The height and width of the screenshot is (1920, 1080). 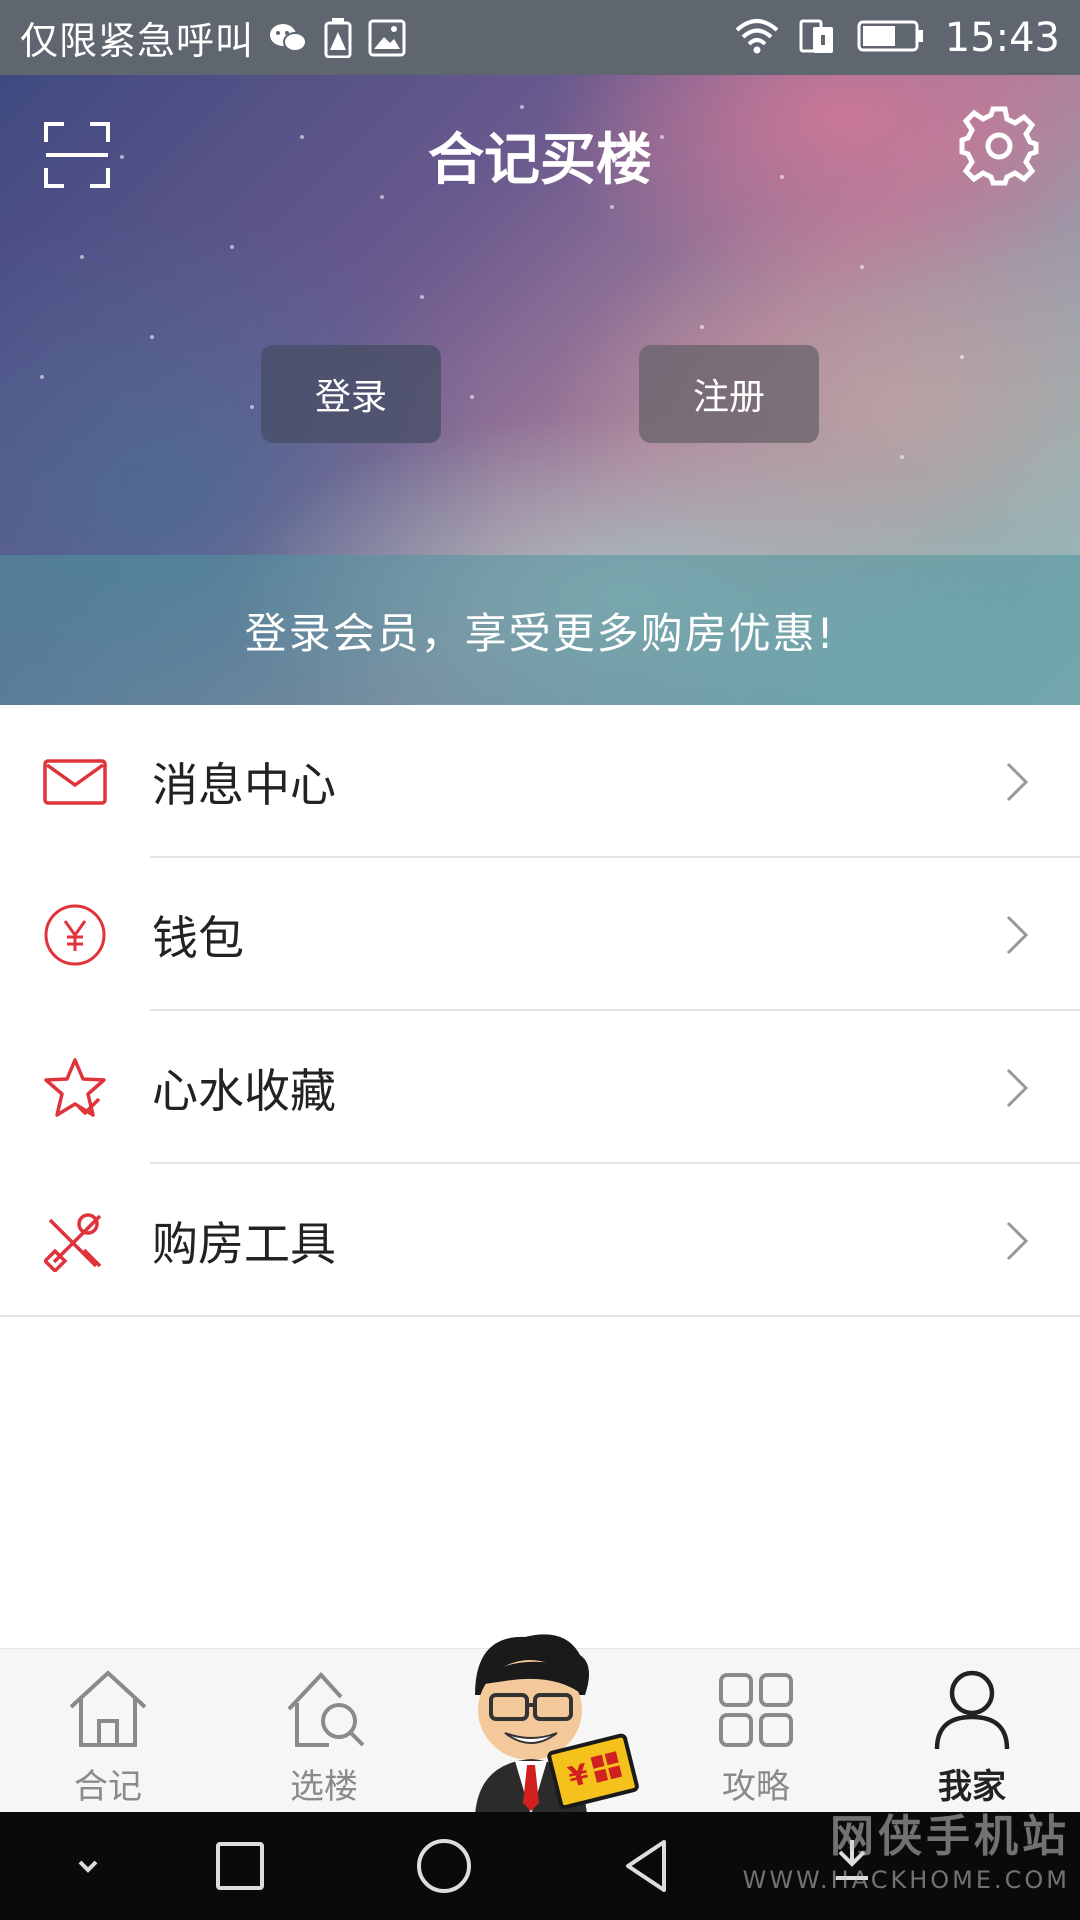 I want to click on register-button: 注册, so click(x=729, y=394).